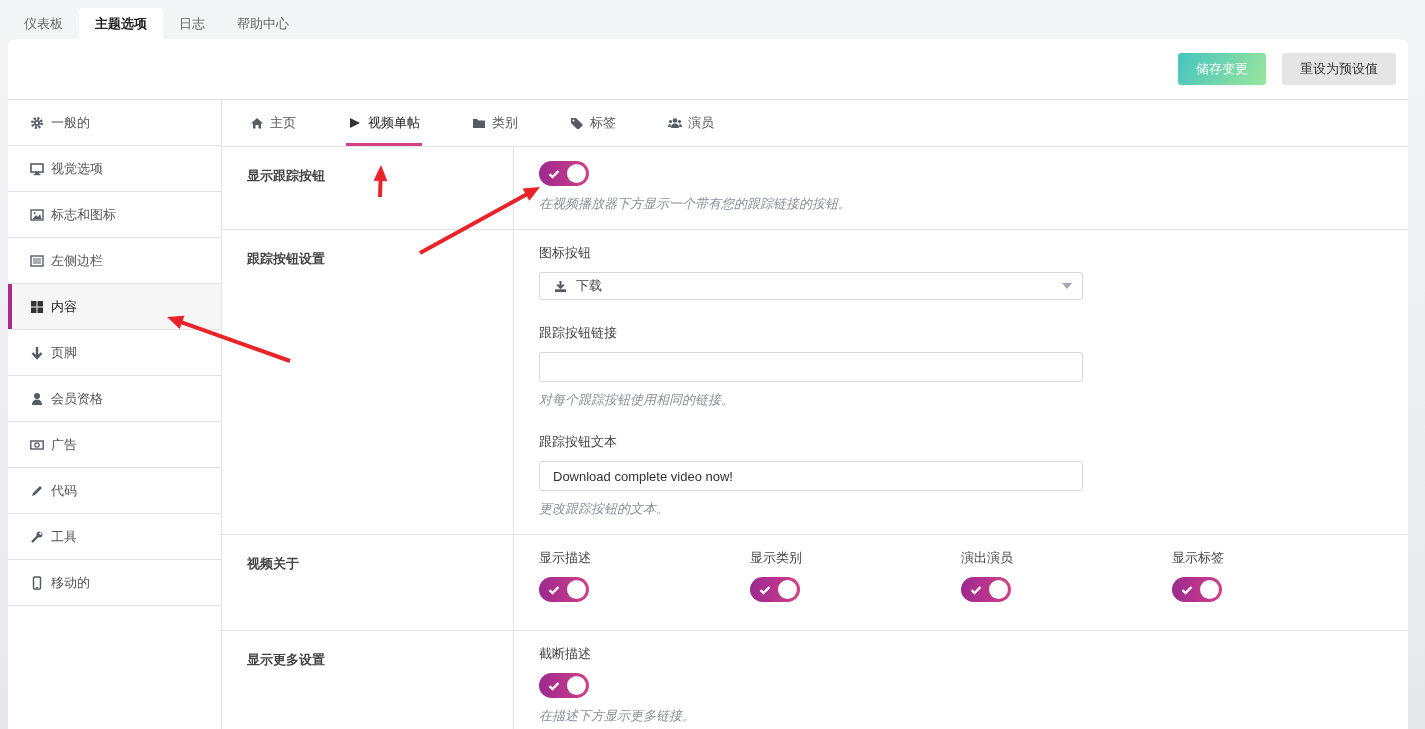 Image resolution: width=1425 pixels, height=729 pixels. I want to click on annotation-arrow, so click(380, 181).